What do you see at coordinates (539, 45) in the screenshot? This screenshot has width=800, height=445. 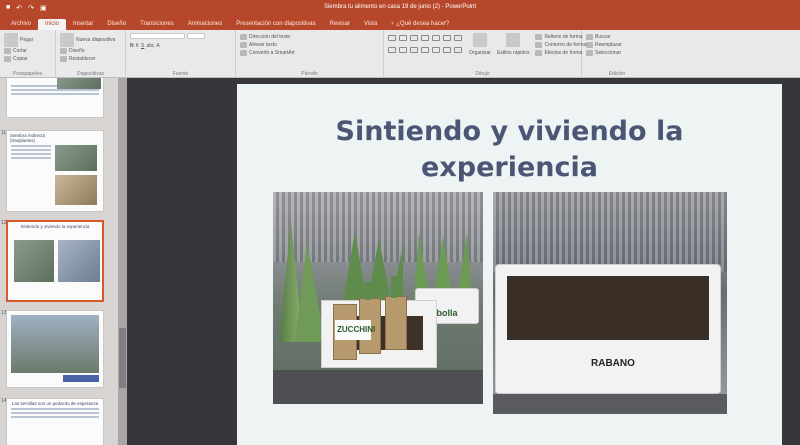 I see `pen-outline-icon` at bounding box center [539, 45].